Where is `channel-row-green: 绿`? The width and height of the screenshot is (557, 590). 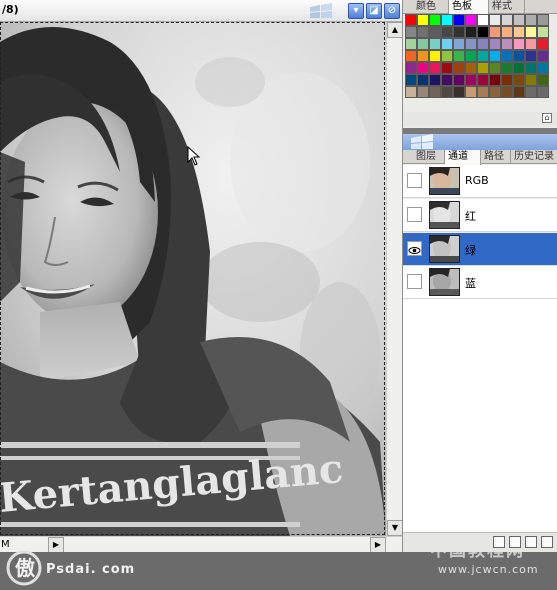
channel-row-green: 绿 is located at coordinates (480, 249).